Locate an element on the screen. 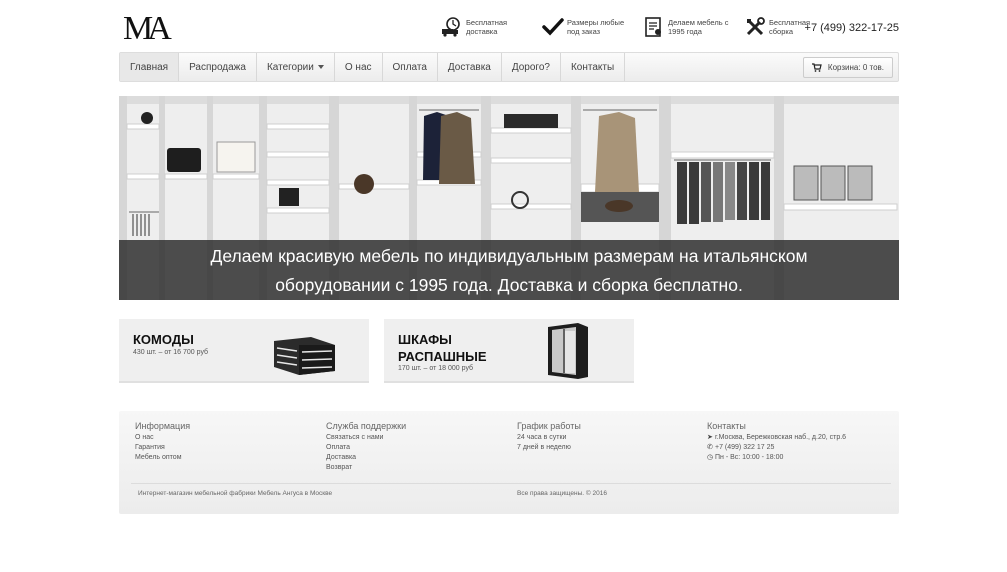  category-title-wardrobes: ШКАФЫ РАСПАШНЫЕ is located at coordinates (442, 348).